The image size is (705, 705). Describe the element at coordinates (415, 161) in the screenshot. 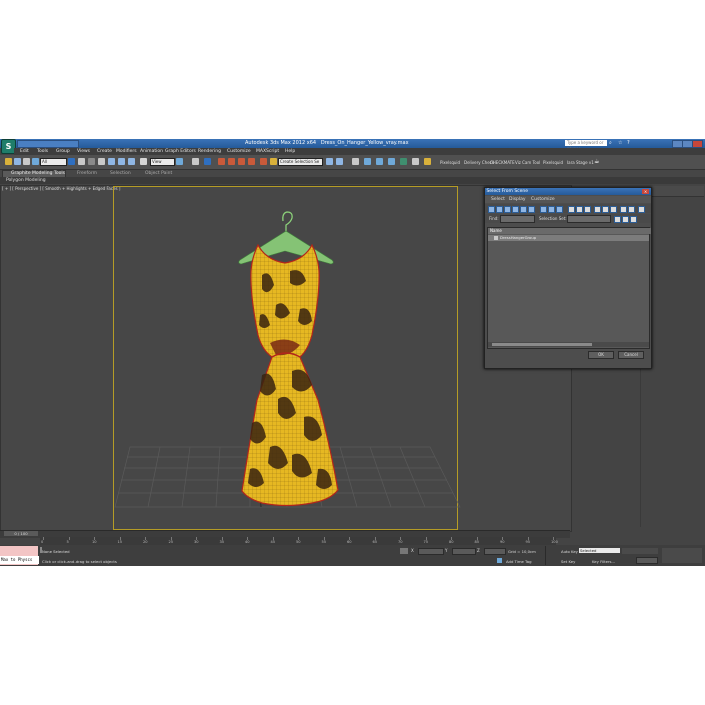

I see `render-setup-icon` at that location.